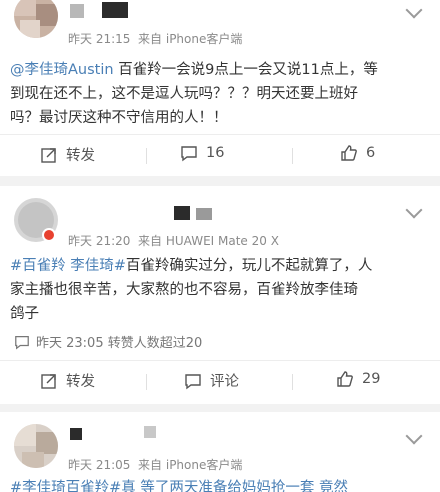 This screenshot has height=492, width=440. Describe the element at coordinates (173, 241) in the screenshot. I see `post-meta: 昨天 21:20 来自 HUAWEI Mate 20 X` at that location.